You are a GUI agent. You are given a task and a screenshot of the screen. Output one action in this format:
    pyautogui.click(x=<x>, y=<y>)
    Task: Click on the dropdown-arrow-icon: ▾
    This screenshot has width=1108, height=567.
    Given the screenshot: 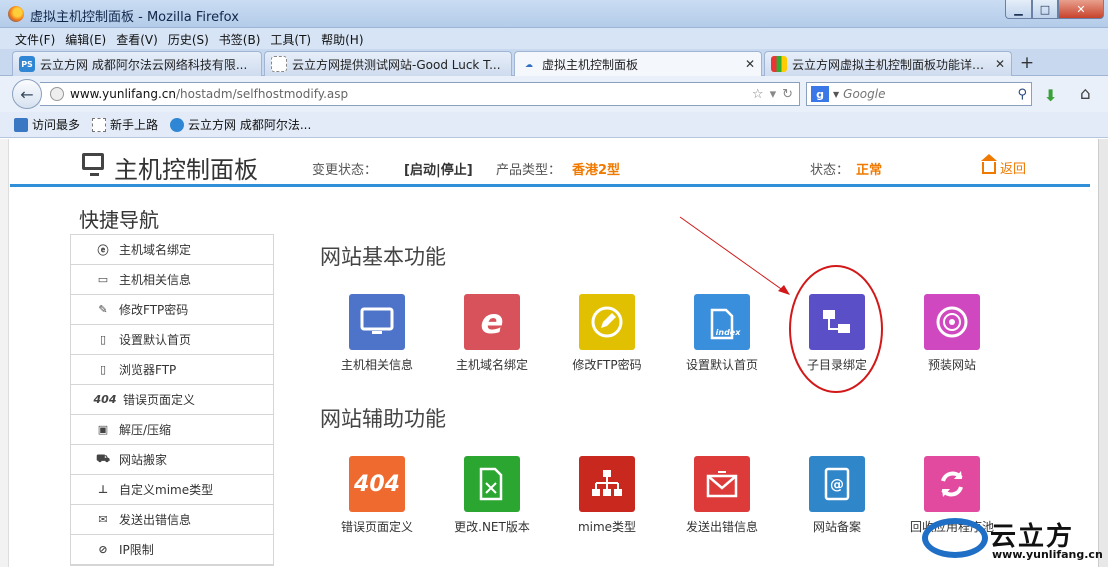 What is the action you would take?
    pyautogui.click(x=773, y=94)
    